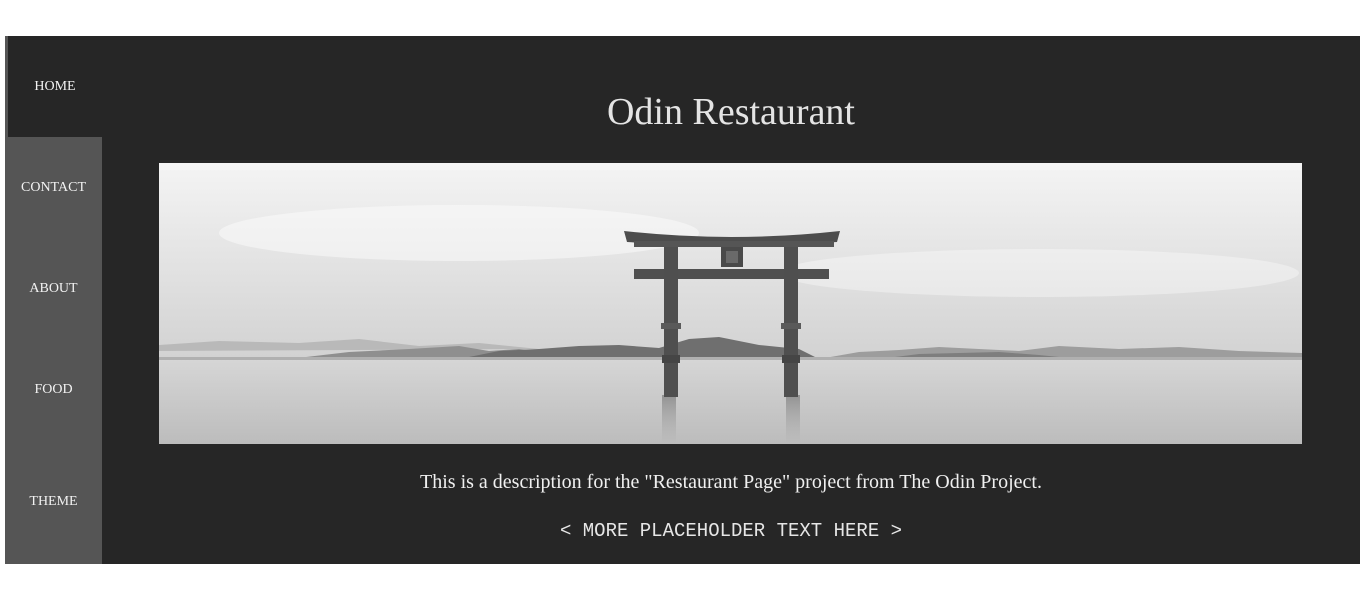 The height and width of the screenshot is (600, 1366). Describe the element at coordinates (730, 112) in the screenshot. I see `page-title: Odin Restaurant` at that location.